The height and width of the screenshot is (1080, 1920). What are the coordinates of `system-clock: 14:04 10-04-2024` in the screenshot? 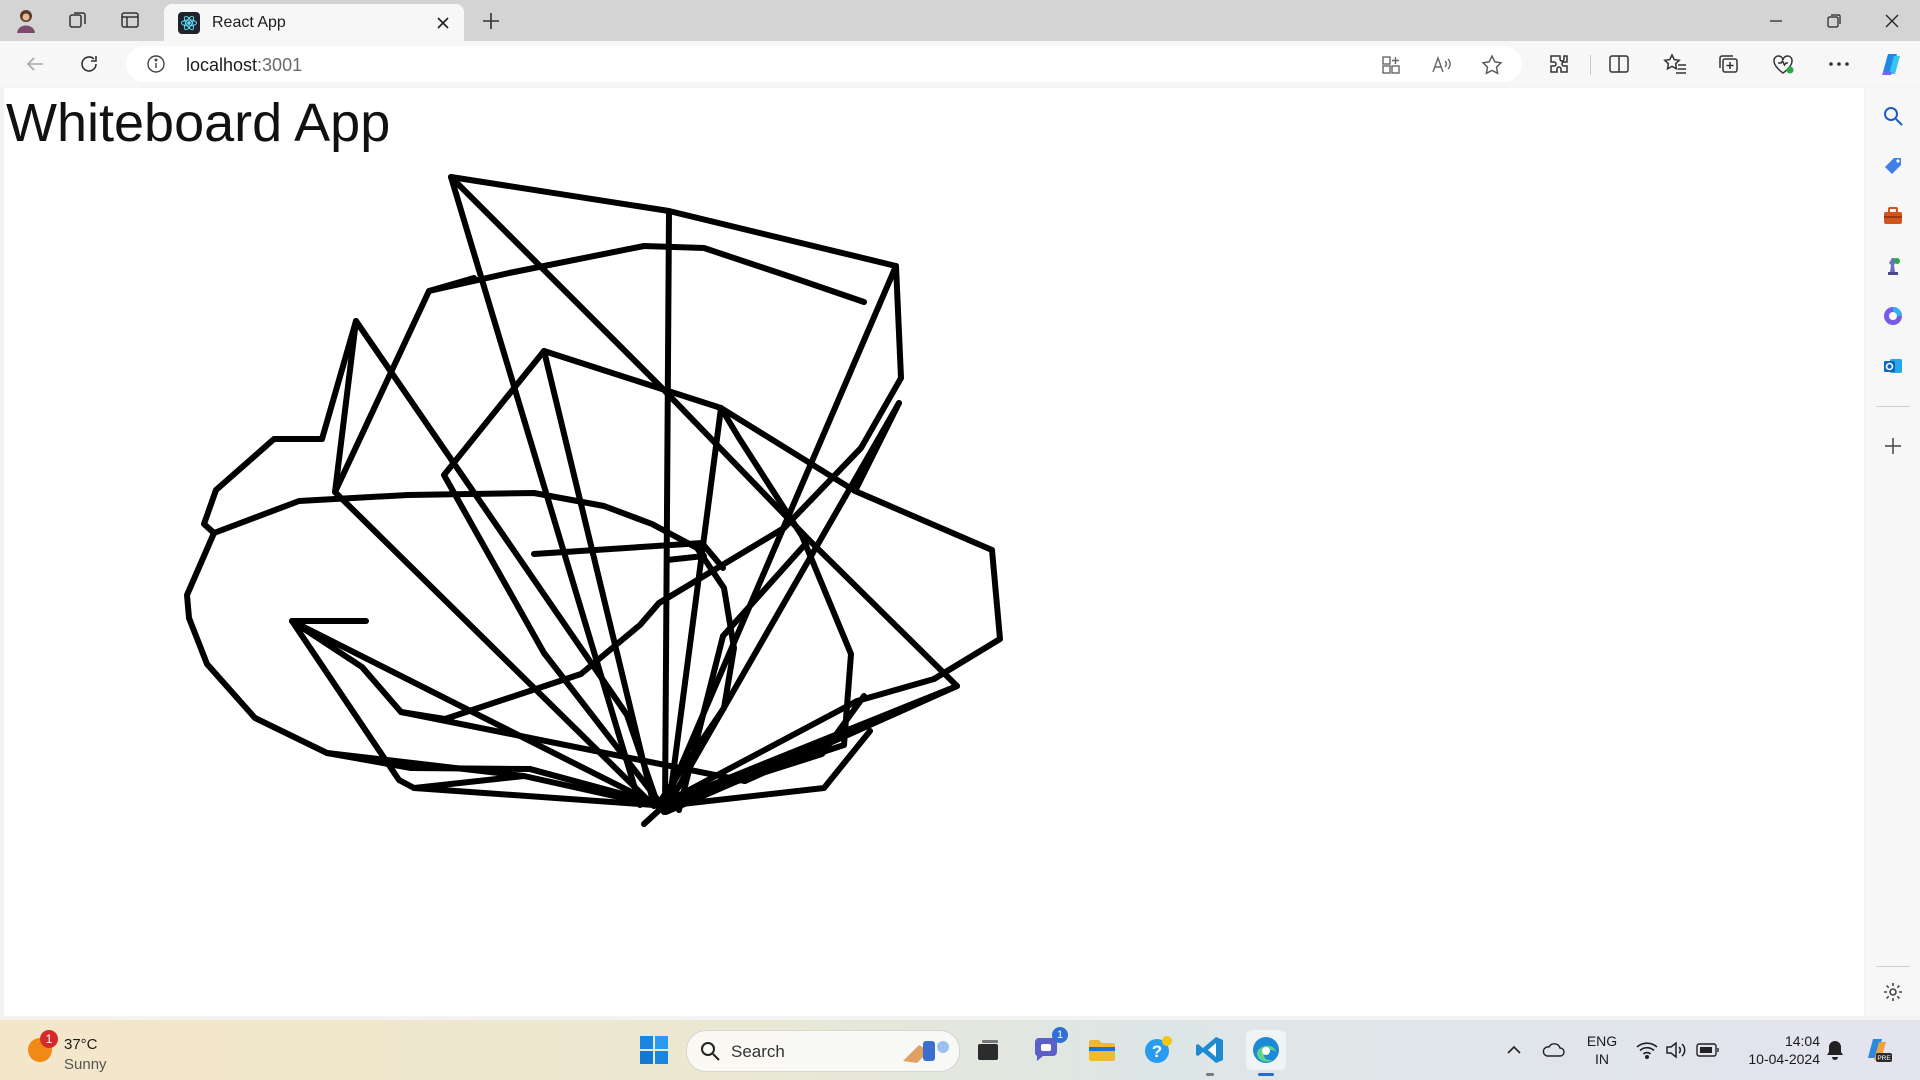 It's located at (1776, 1050).